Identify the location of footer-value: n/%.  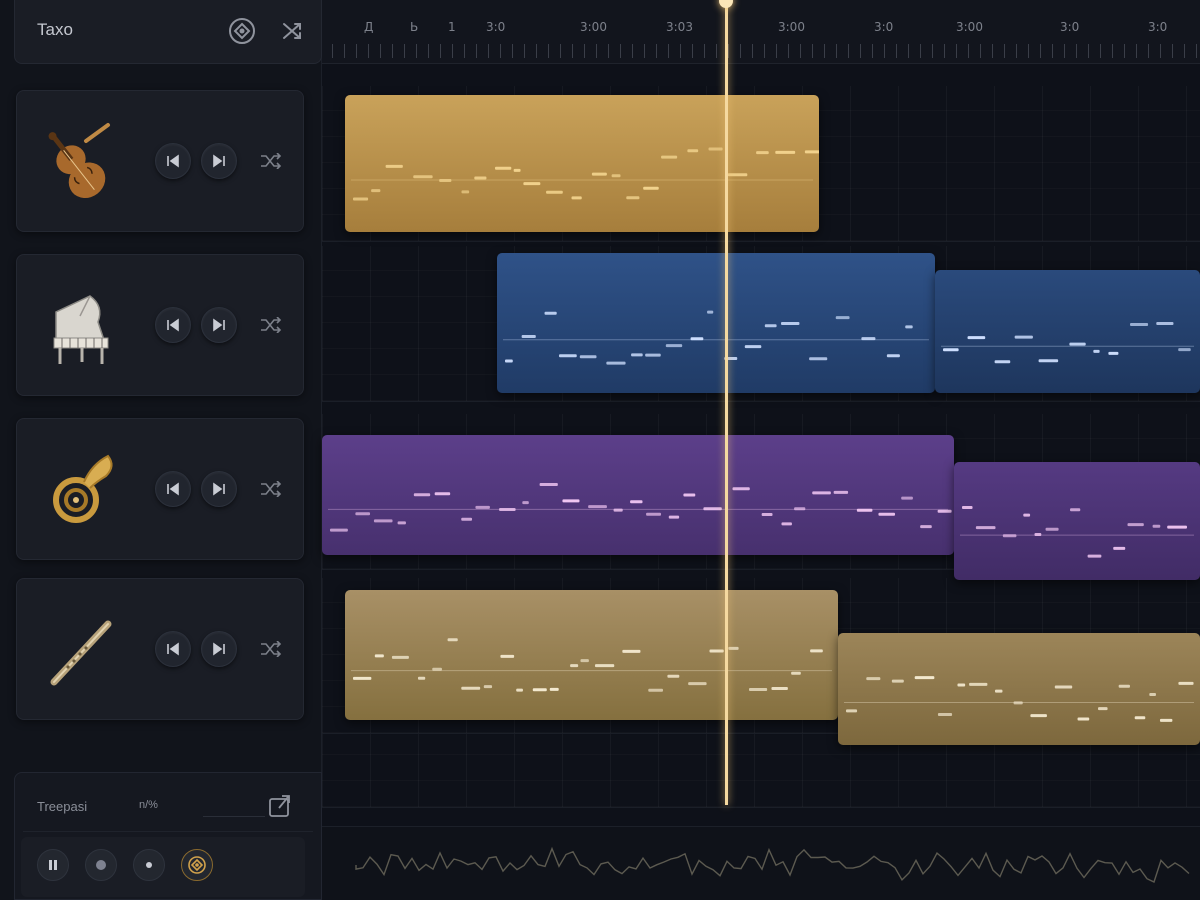
(148, 805).